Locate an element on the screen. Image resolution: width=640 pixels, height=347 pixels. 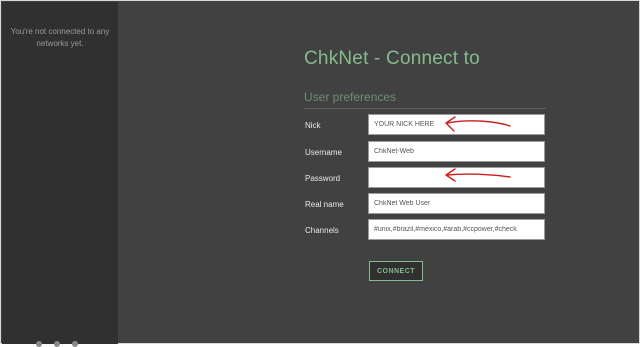
annotation-arrows is located at coordinates (478, 149).